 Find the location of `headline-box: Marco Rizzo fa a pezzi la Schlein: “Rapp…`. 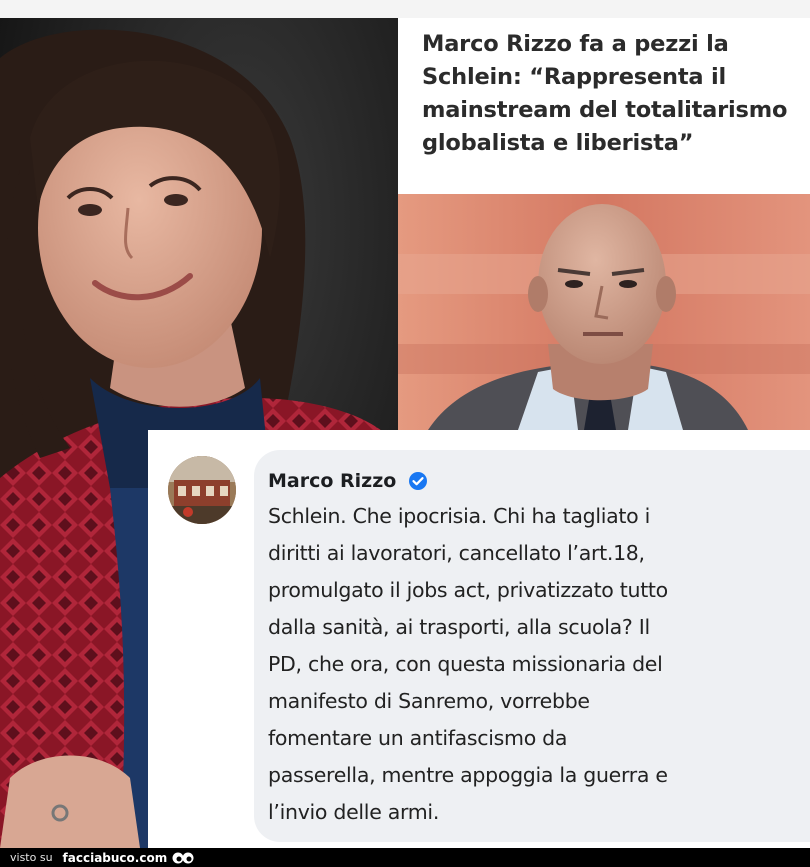

headline-box: Marco Rizzo fa a pezzi la Schlein: “Rapp… is located at coordinates (604, 106).